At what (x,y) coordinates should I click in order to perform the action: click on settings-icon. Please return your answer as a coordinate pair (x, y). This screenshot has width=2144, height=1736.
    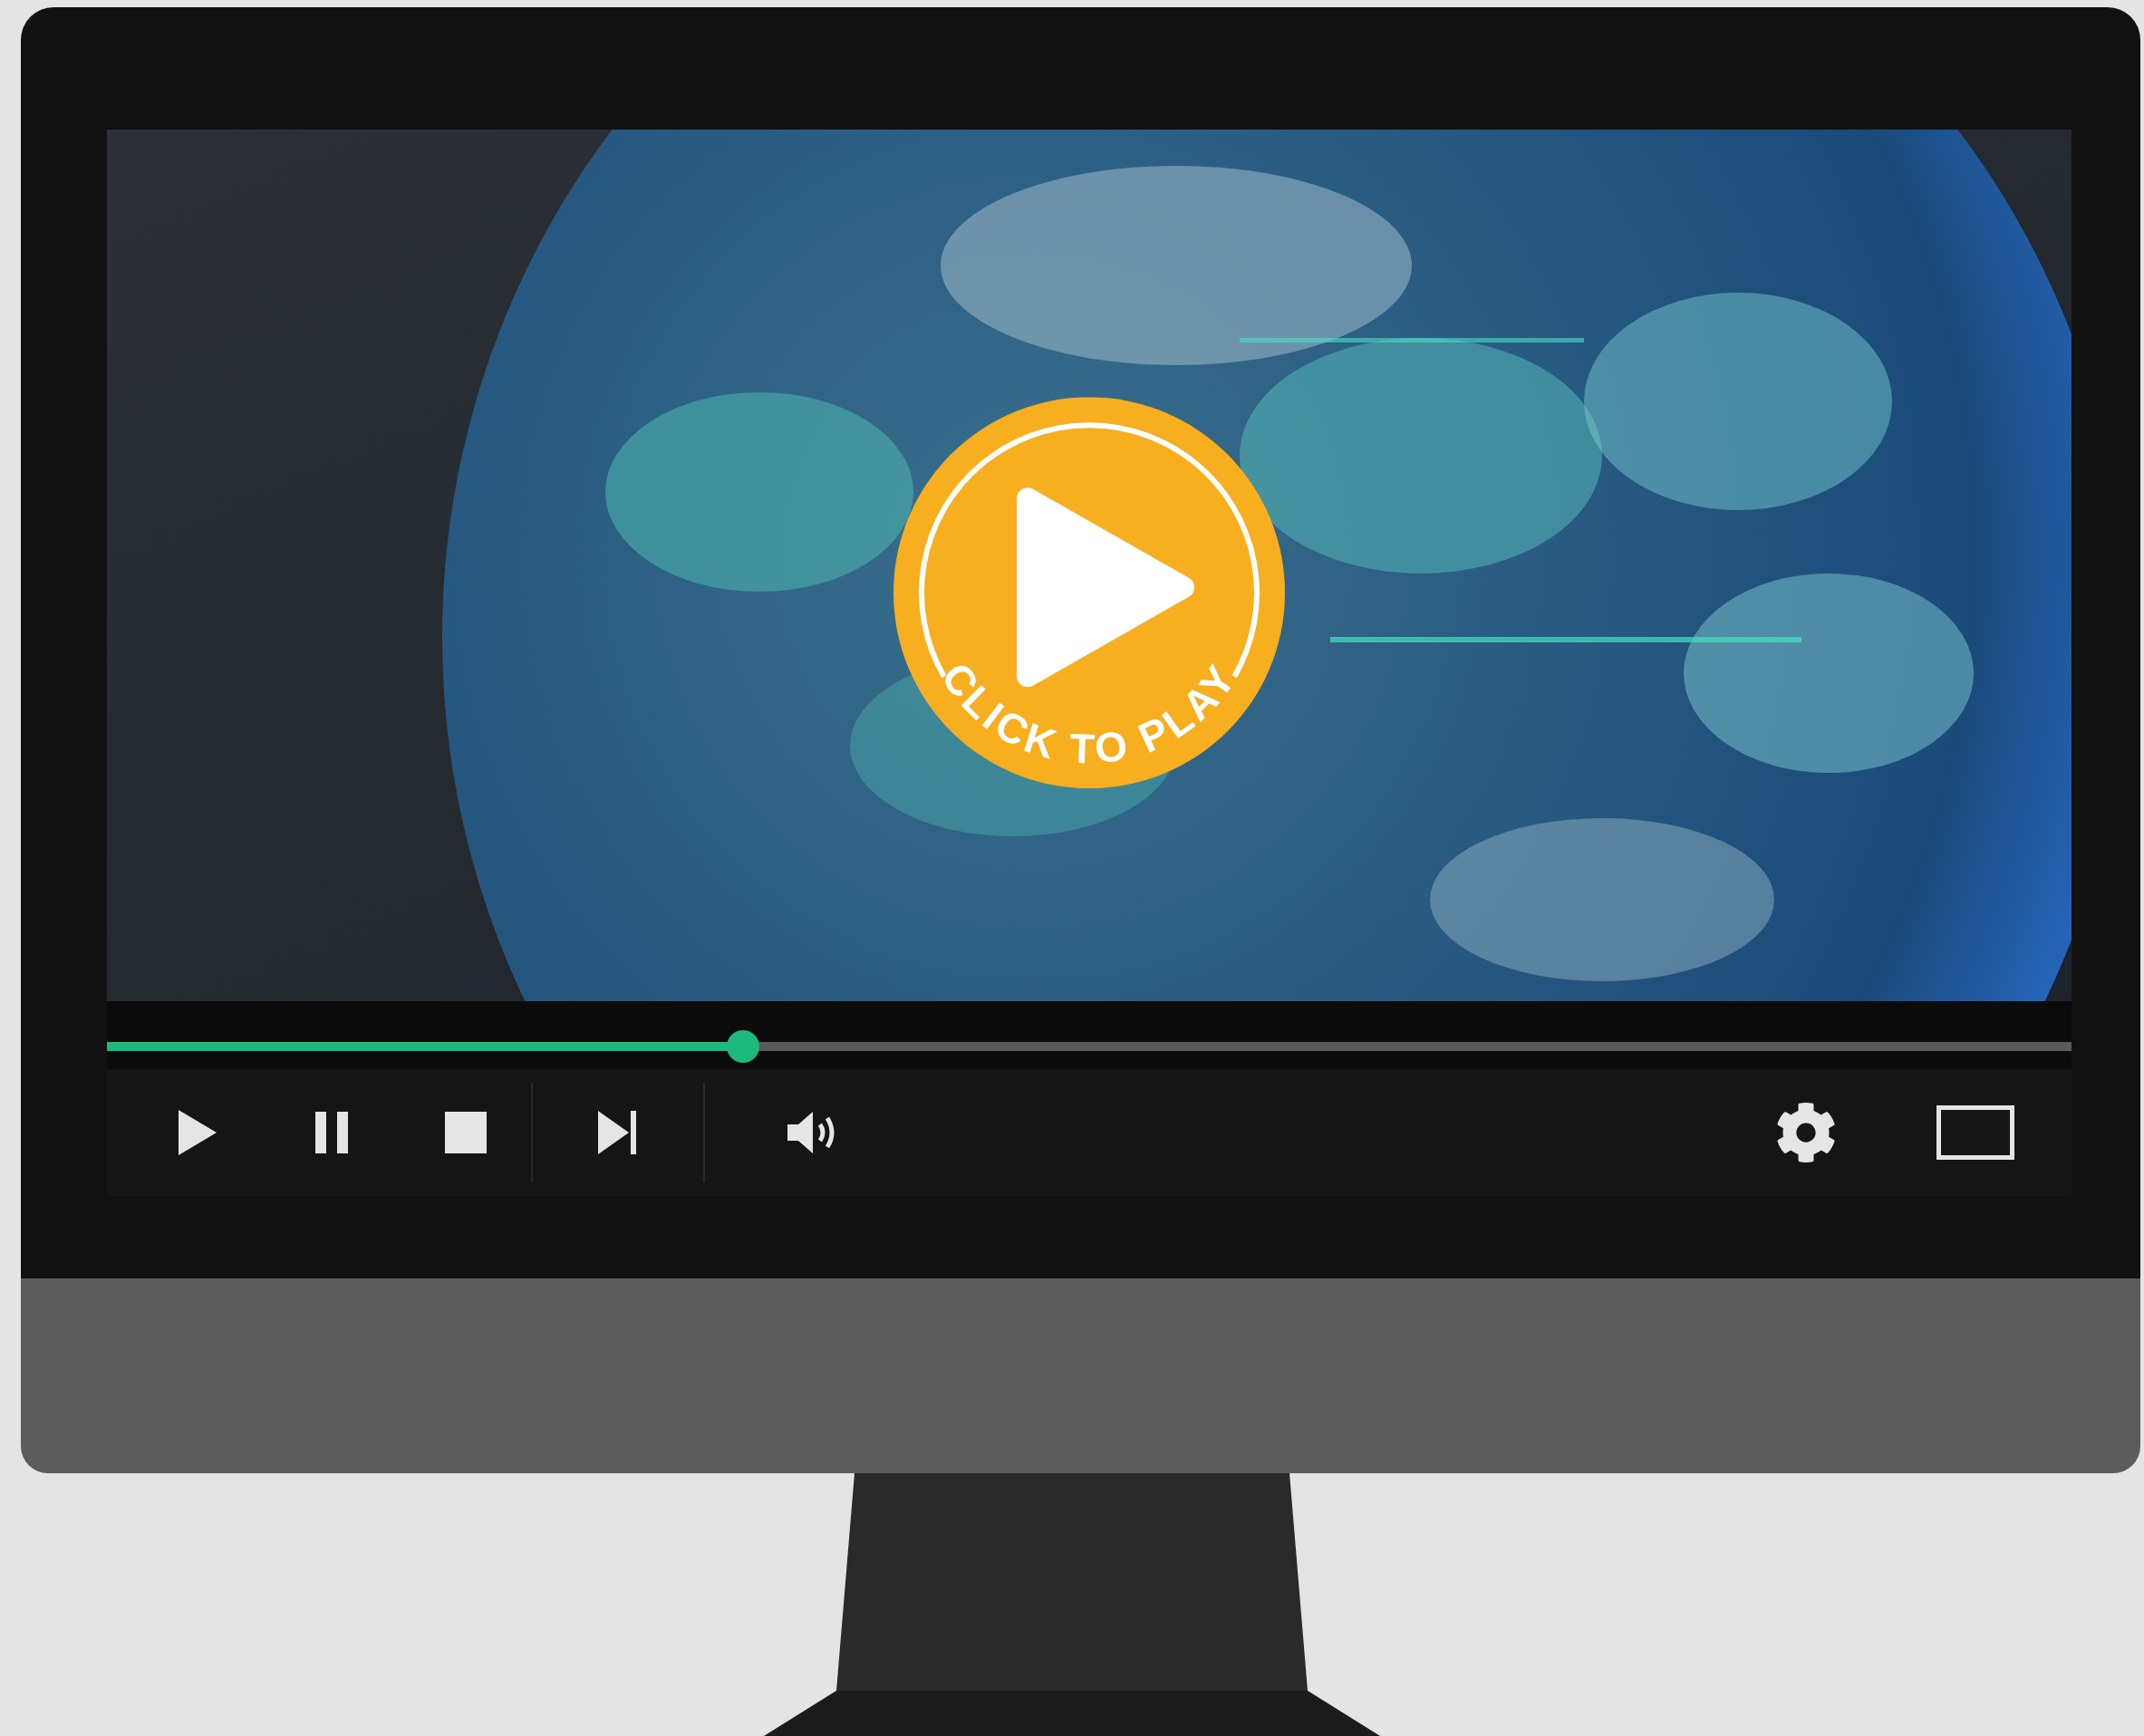
    Looking at the image, I should click on (1806, 1132).